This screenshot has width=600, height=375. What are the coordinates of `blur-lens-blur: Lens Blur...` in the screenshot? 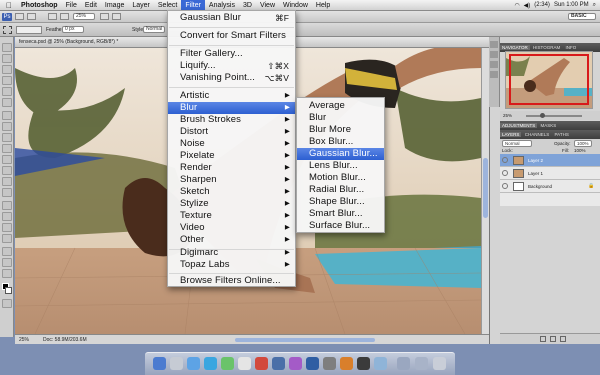 It's located at (340, 166).